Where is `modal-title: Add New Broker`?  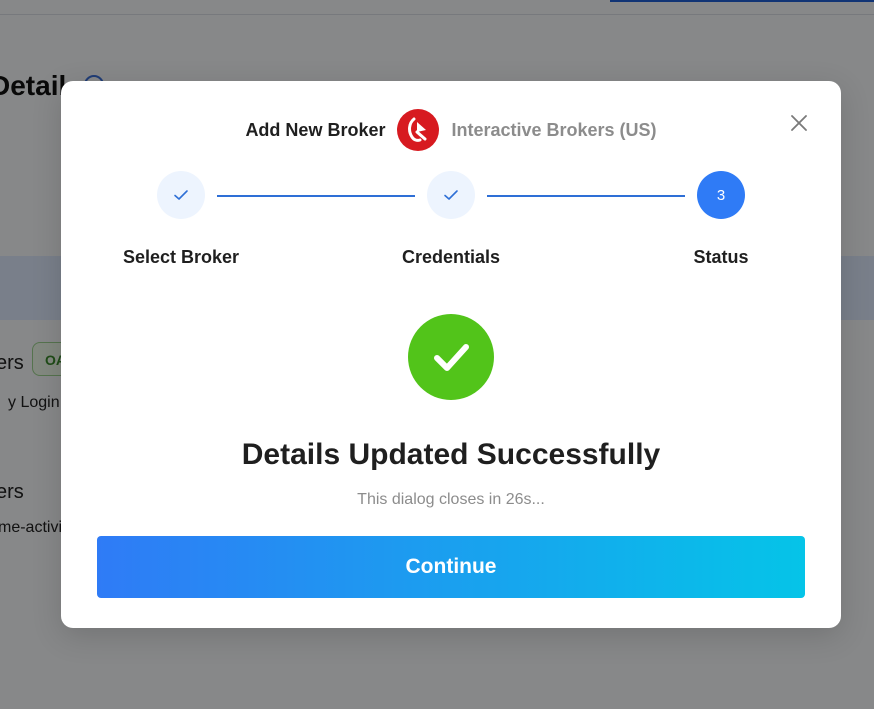
modal-title: Add New Broker is located at coordinates (315, 129).